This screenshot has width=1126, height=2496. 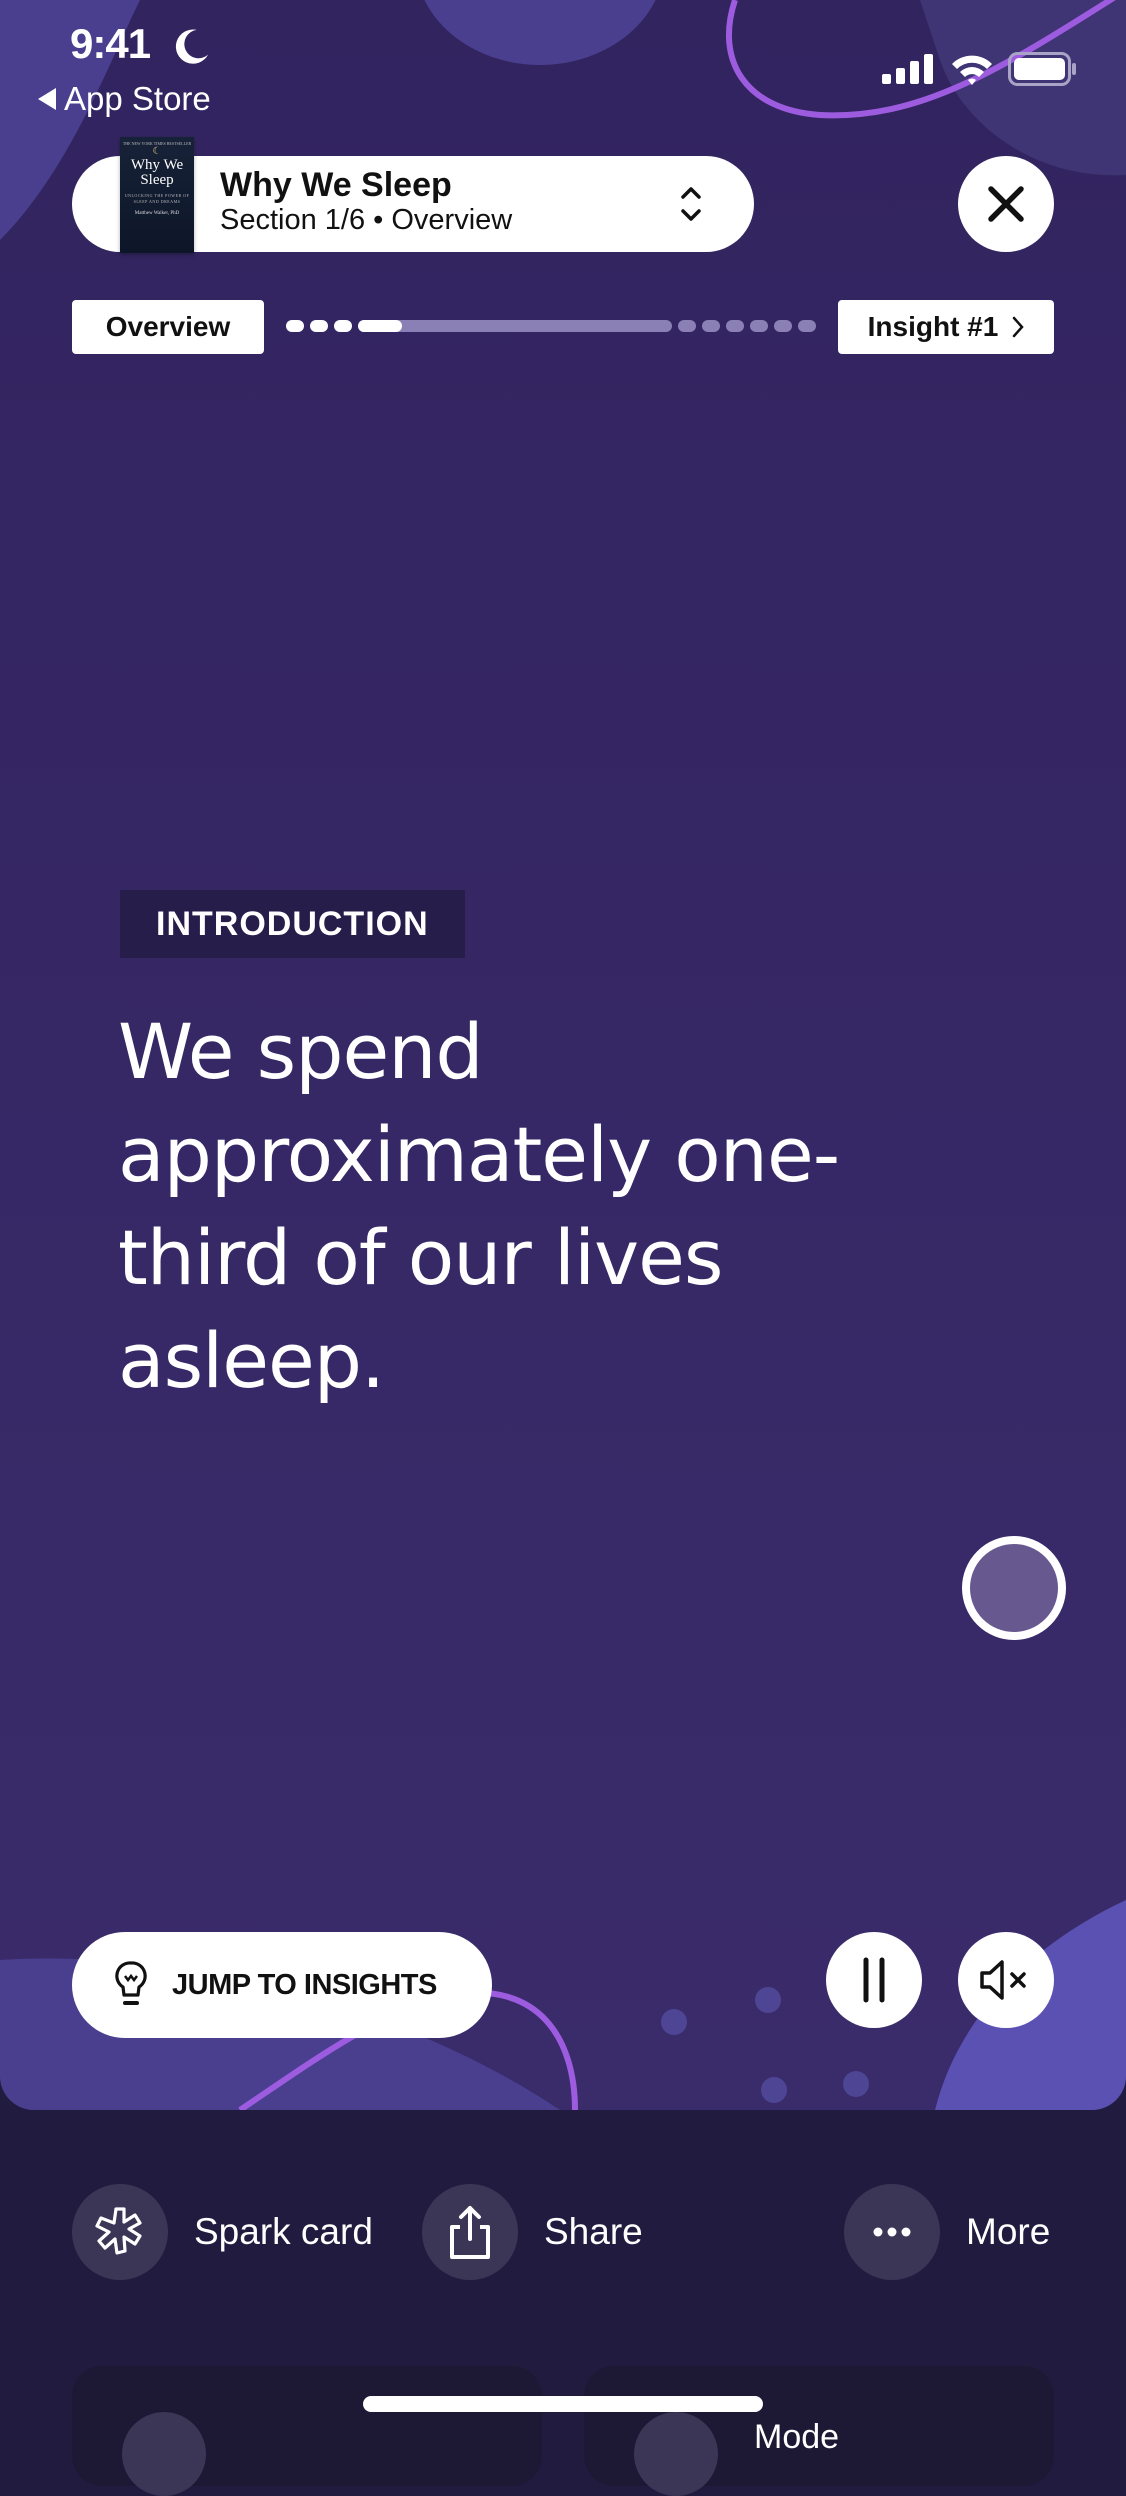 I want to click on pause-button, so click(x=874, y=1980).